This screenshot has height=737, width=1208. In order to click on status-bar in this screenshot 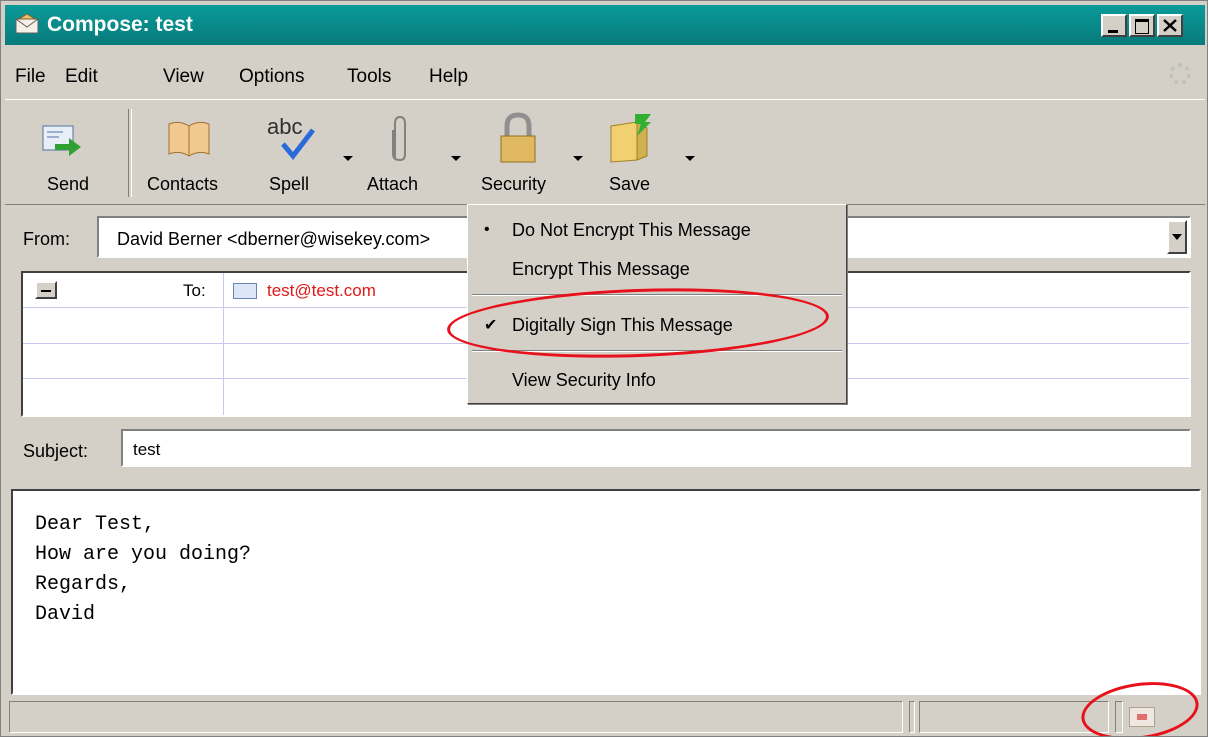, I will do `click(605, 717)`.